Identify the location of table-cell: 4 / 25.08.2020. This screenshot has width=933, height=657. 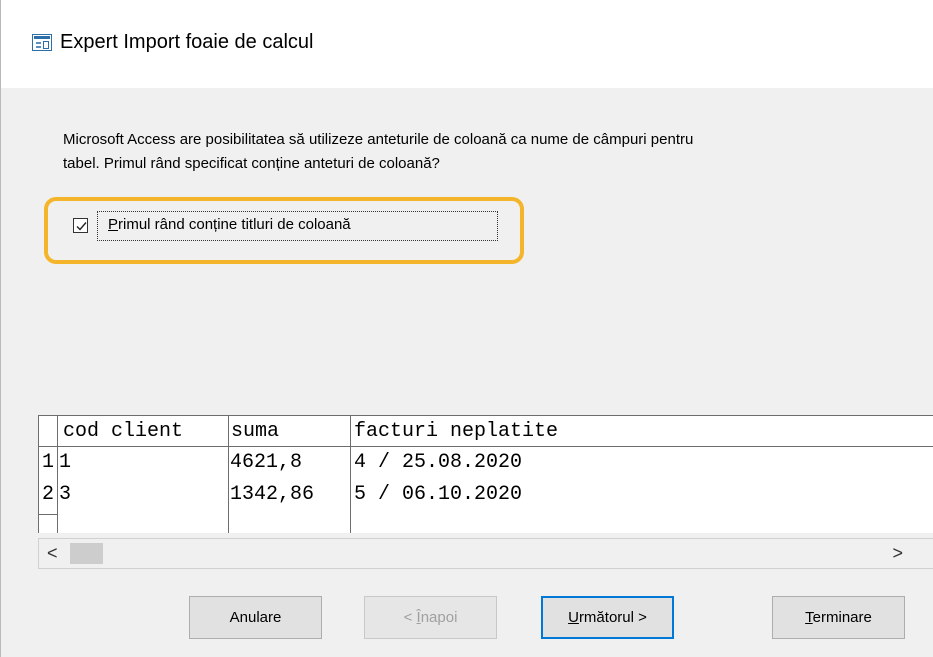
(438, 462).